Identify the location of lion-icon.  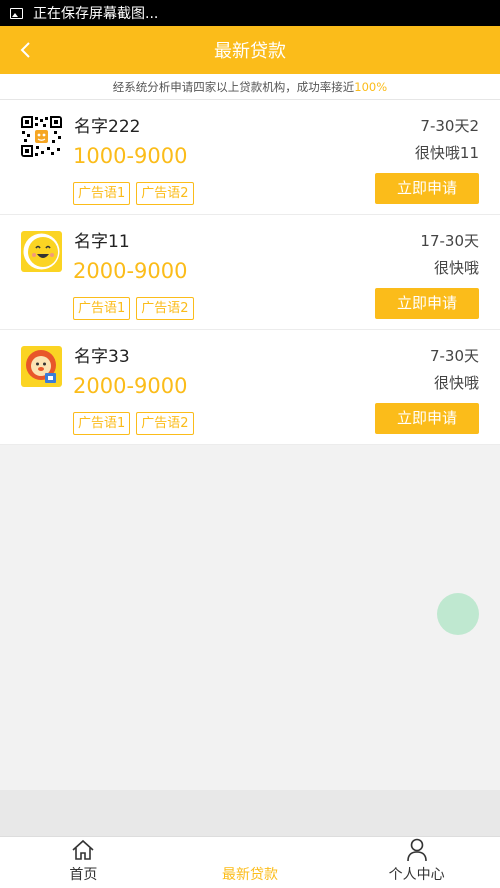
(41, 366).